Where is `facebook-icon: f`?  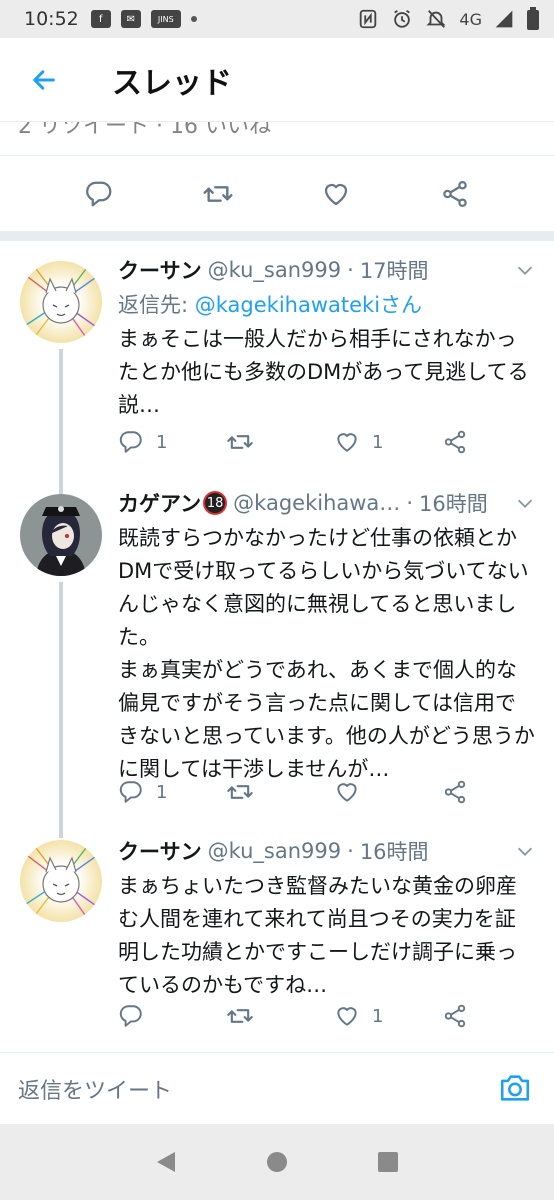
facebook-icon: f is located at coordinates (100, 19).